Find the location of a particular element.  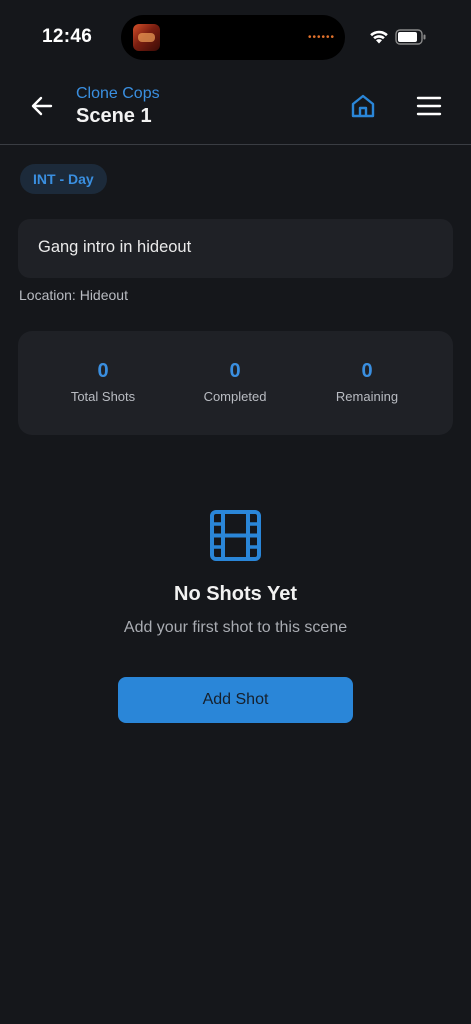

status-bar: 12:46 •••••• is located at coordinates (235, 38).